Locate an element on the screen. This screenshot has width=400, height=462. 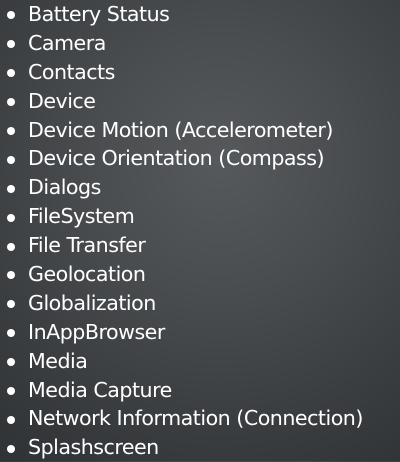
list-item-label: Globalization is located at coordinates (92, 302).